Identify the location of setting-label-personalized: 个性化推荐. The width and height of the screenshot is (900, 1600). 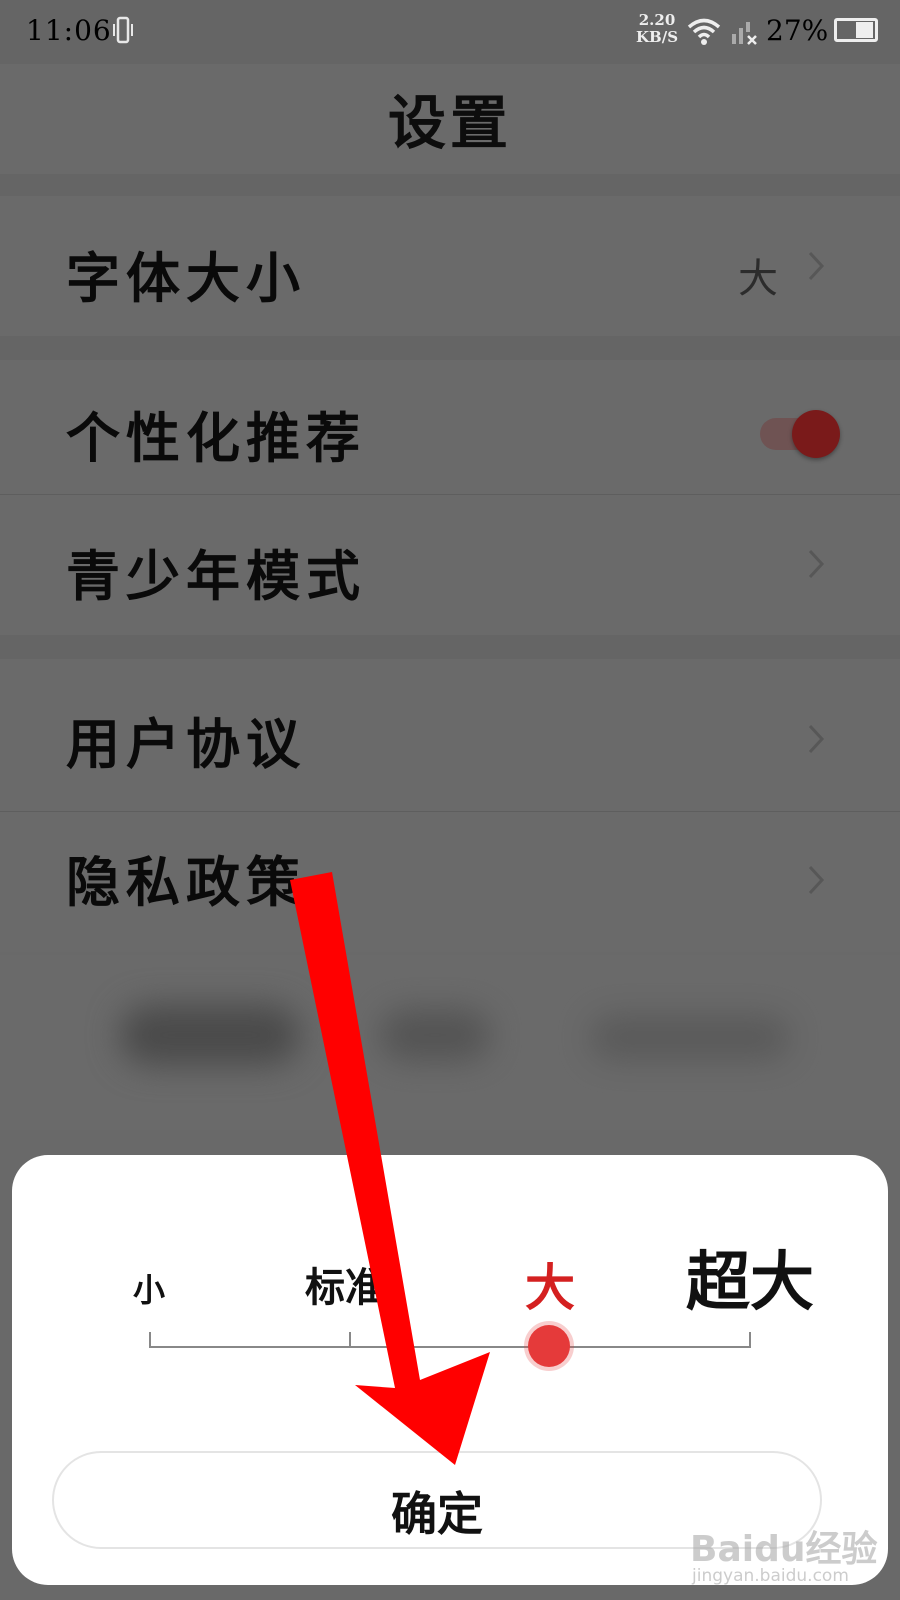
(216, 438).